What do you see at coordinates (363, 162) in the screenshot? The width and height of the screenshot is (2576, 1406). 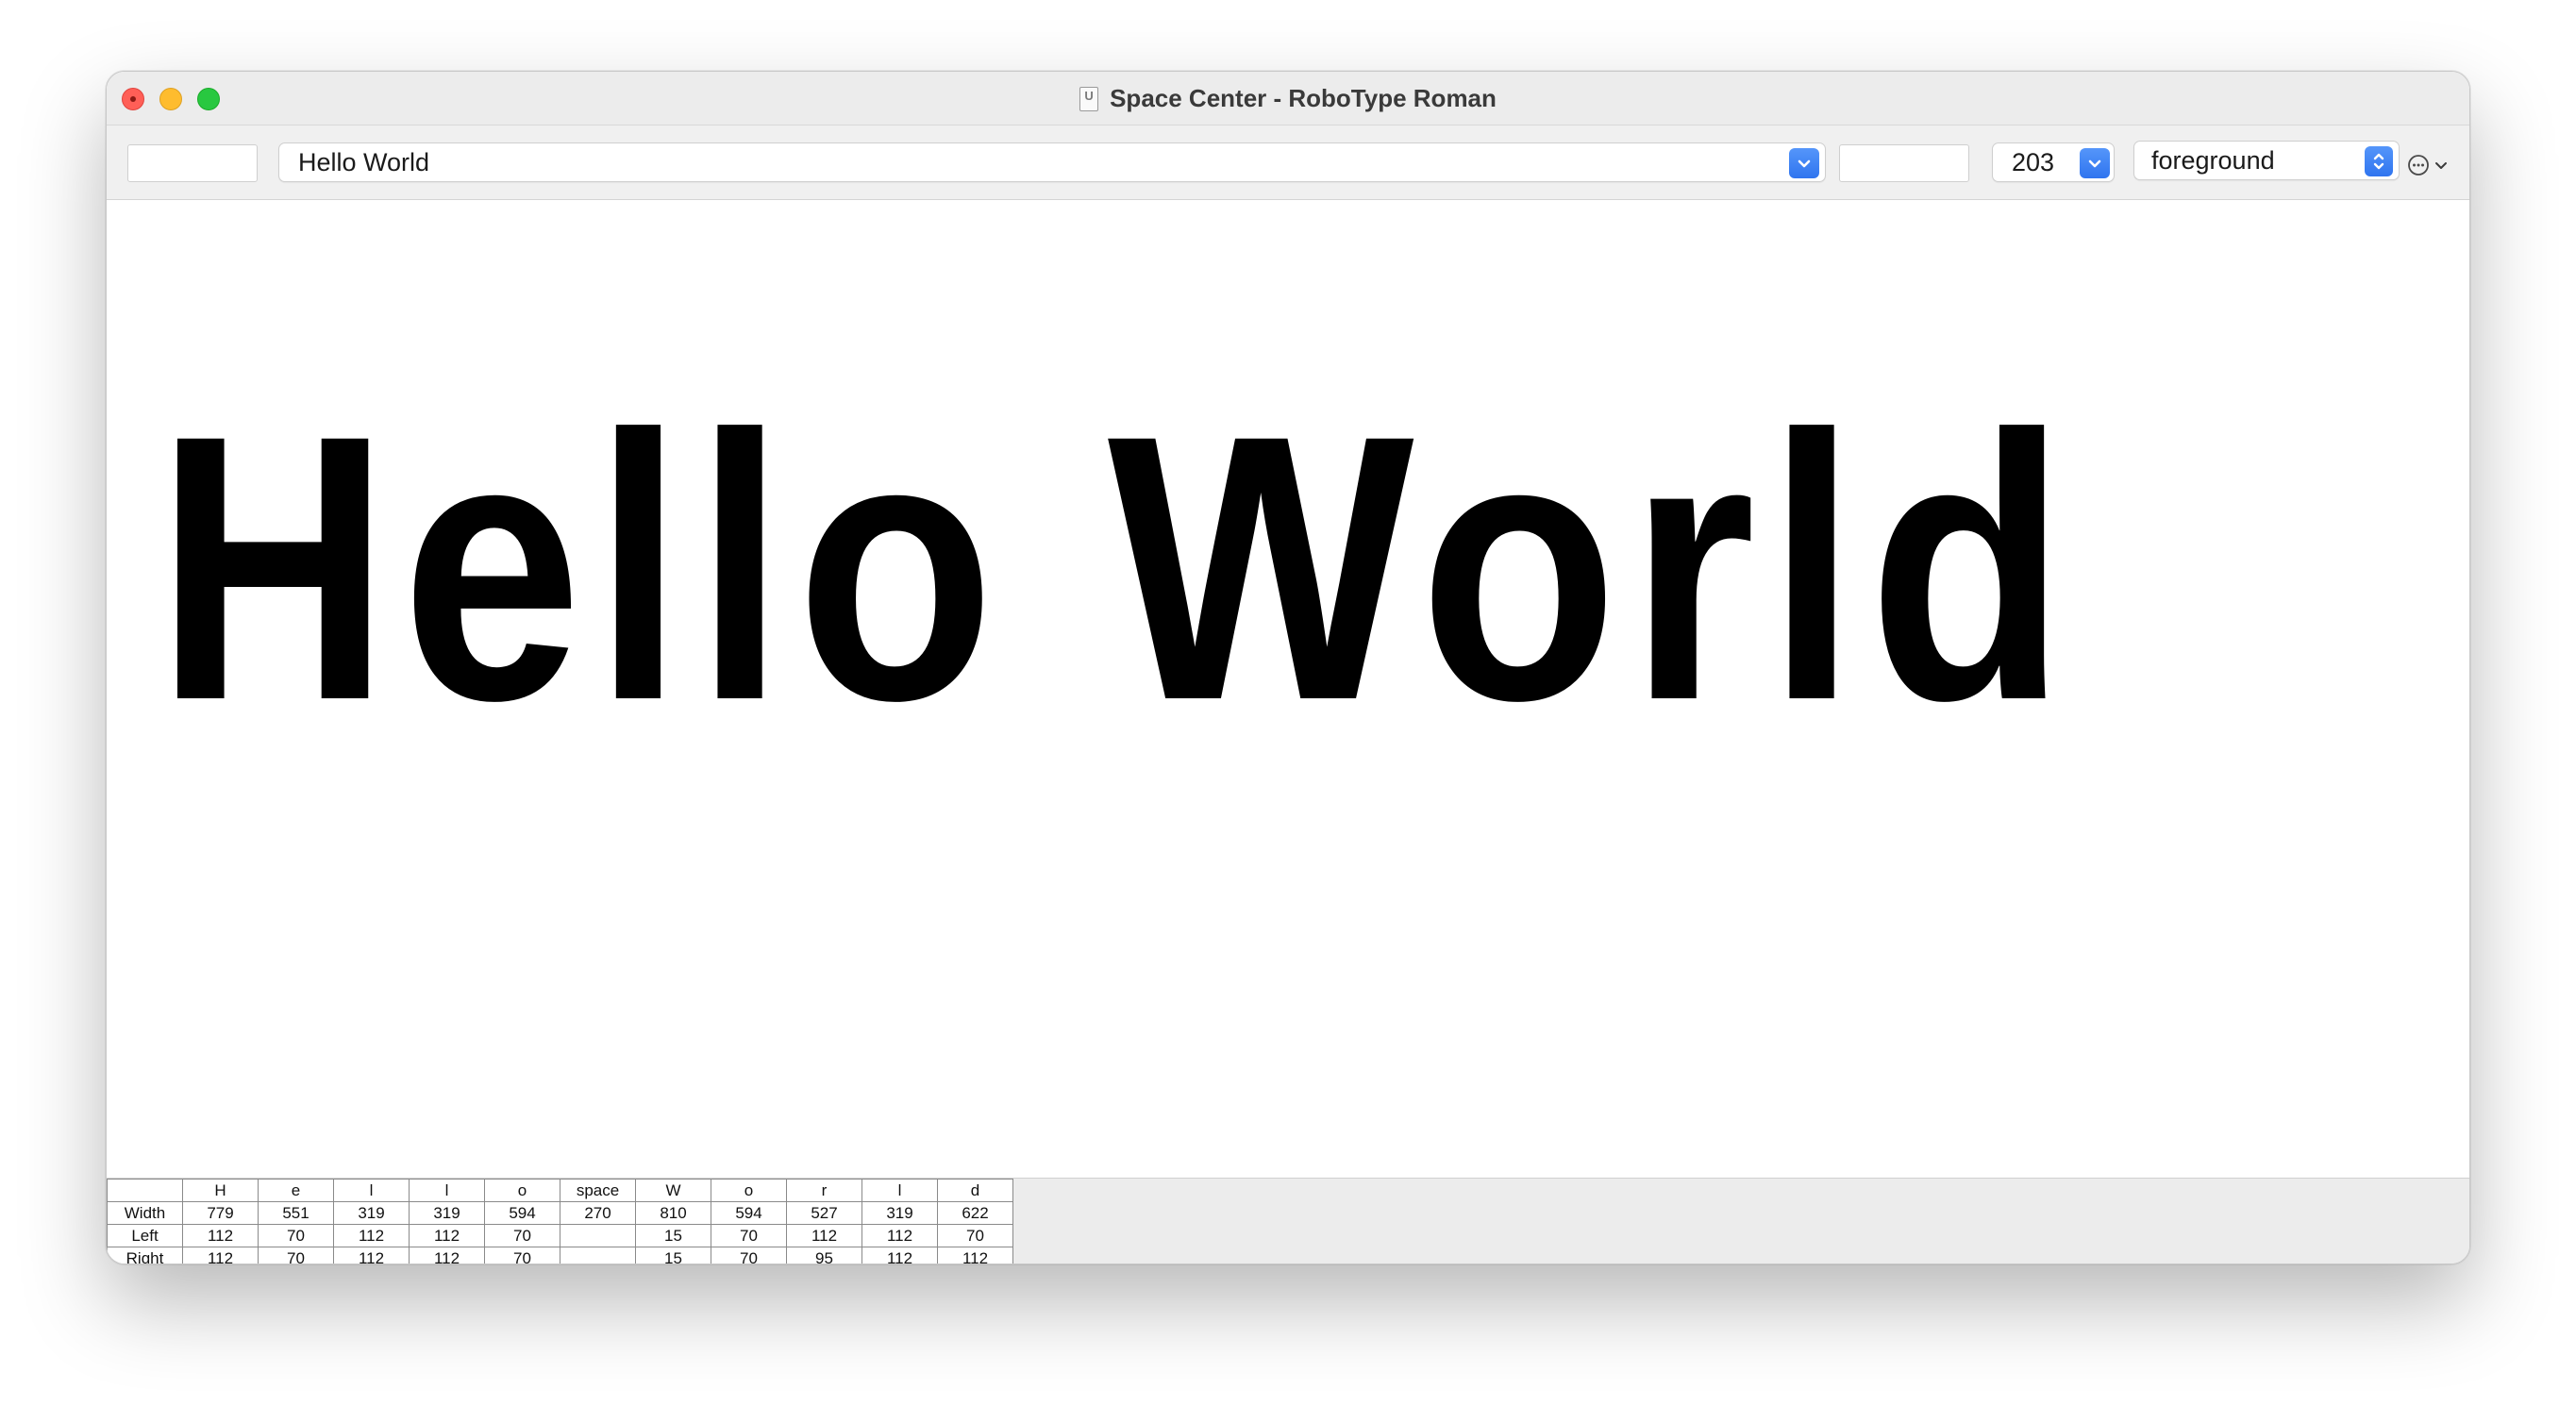 I see `text-combo-value: Hello World` at bounding box center [363, 162].